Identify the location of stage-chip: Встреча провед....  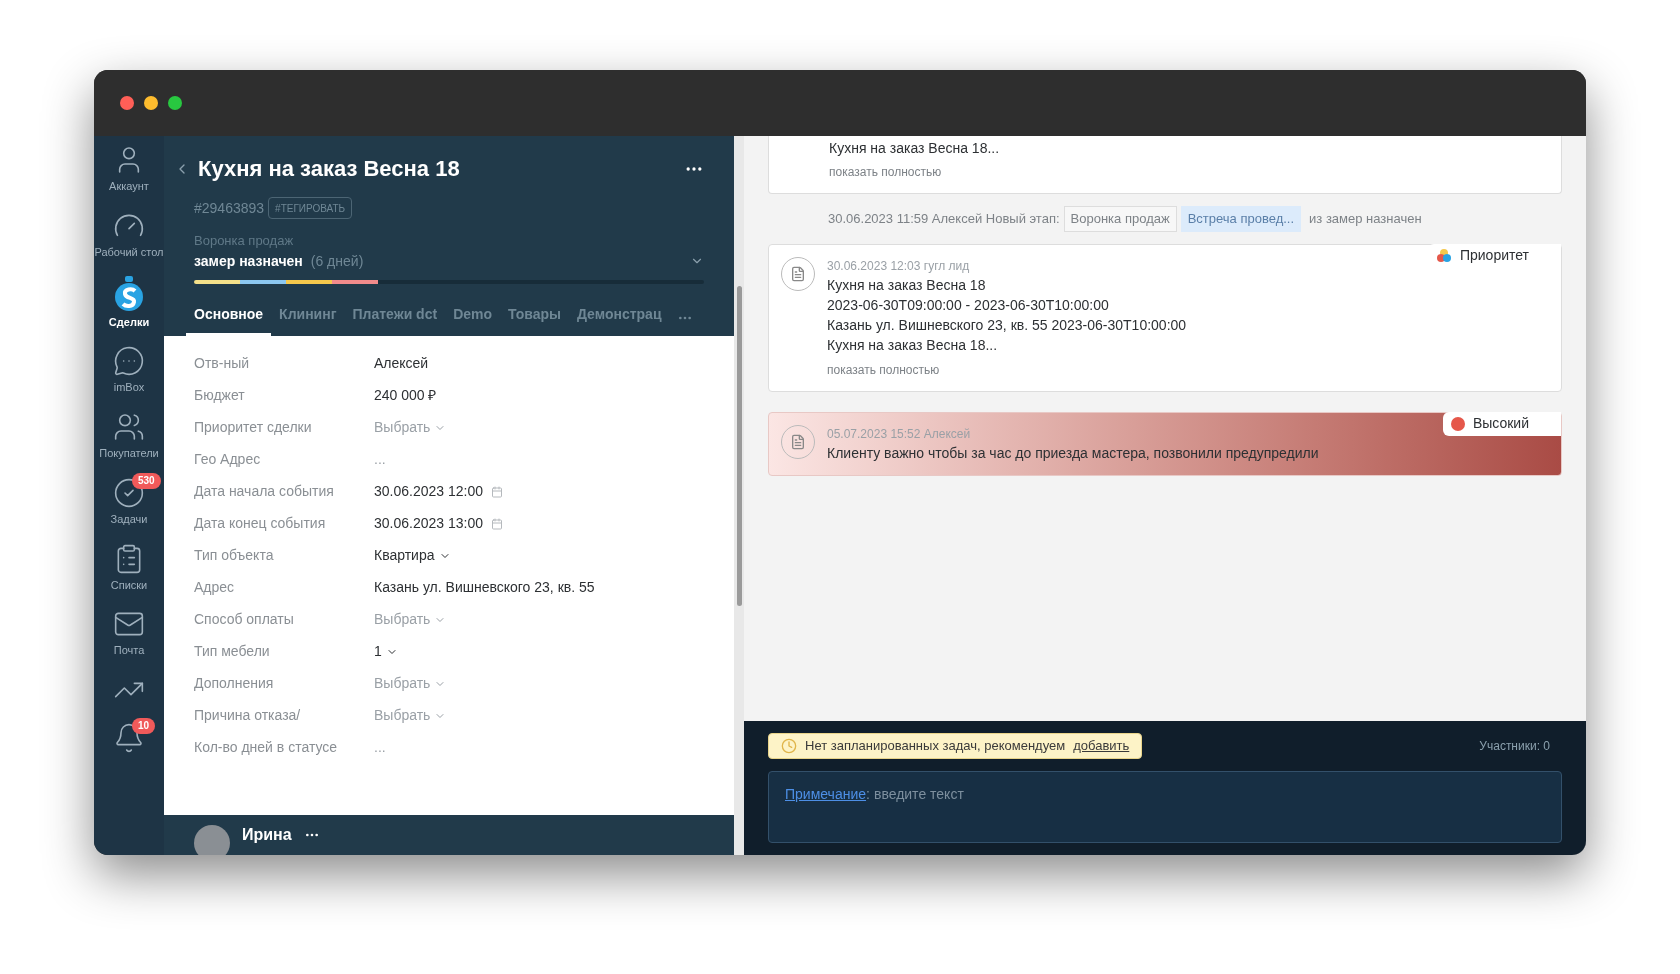
(1241, 219).